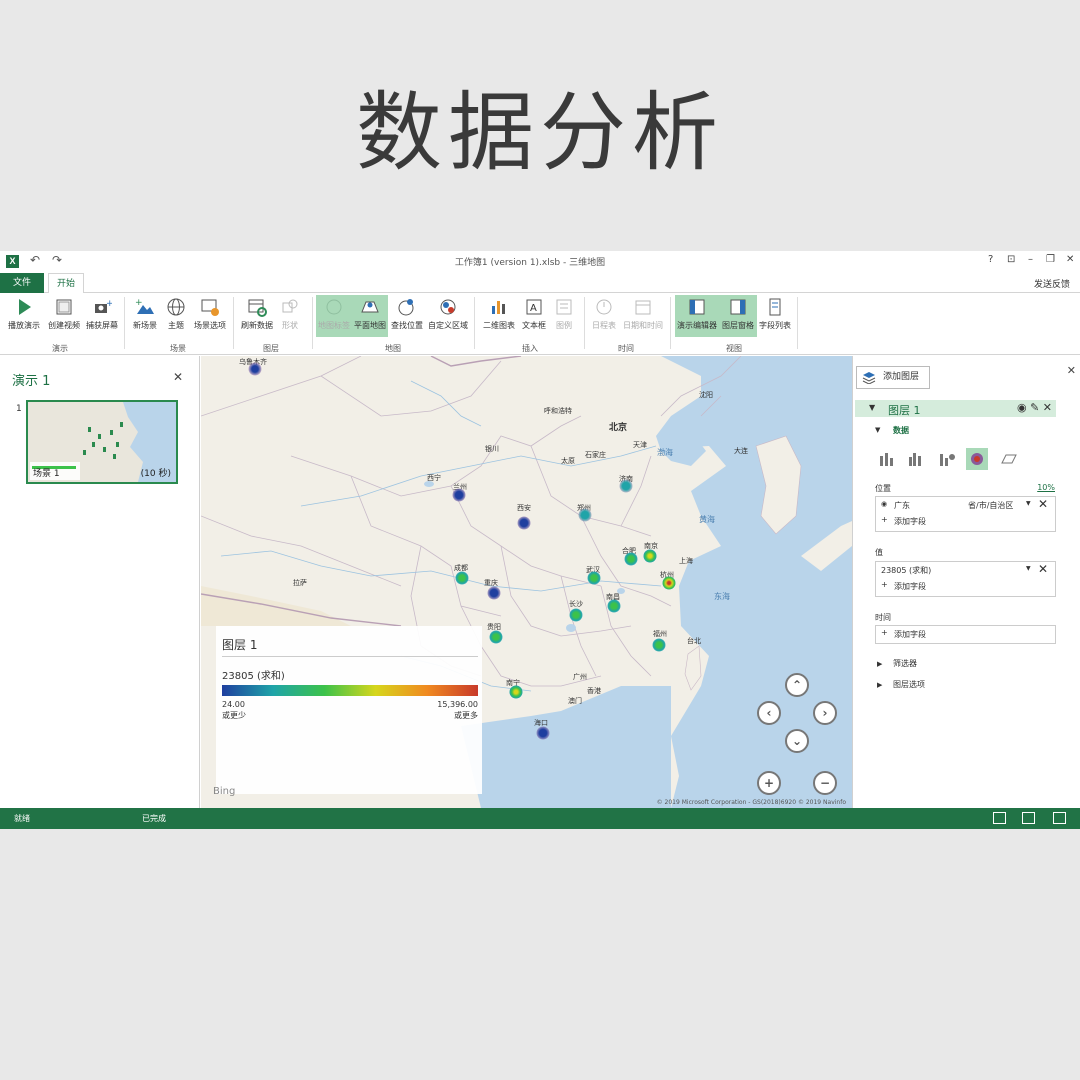 This screenshot has height=1080, width=1080. What do you see at coordinates (1034, 407) in the screenshot?
I see `pencil-icon: ✎` at bounding box center [1034, 407].